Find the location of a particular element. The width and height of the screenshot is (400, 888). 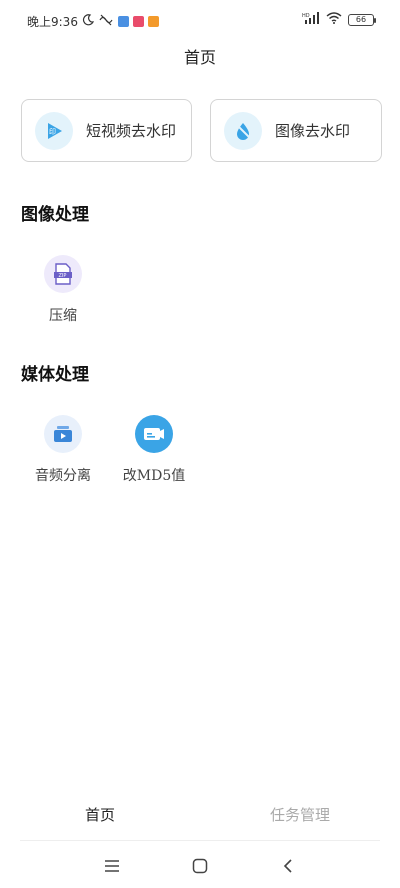

video-watermark-icon: 印 is located at coordinates (54, 130).